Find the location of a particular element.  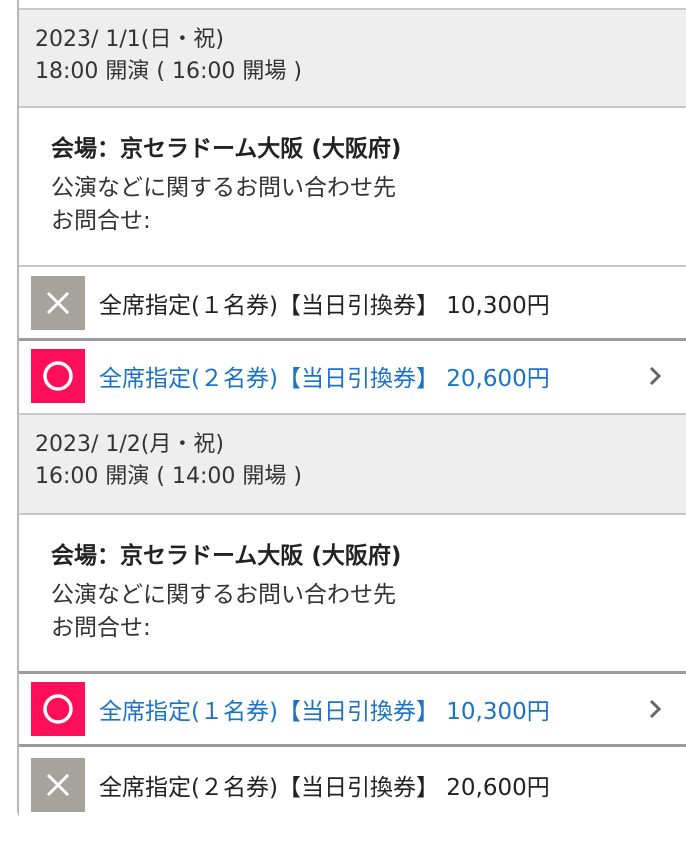

ticket-link-label: 全席指定(２名券)【当日引換券】 20,600円 is located at coordinates (373, 376).